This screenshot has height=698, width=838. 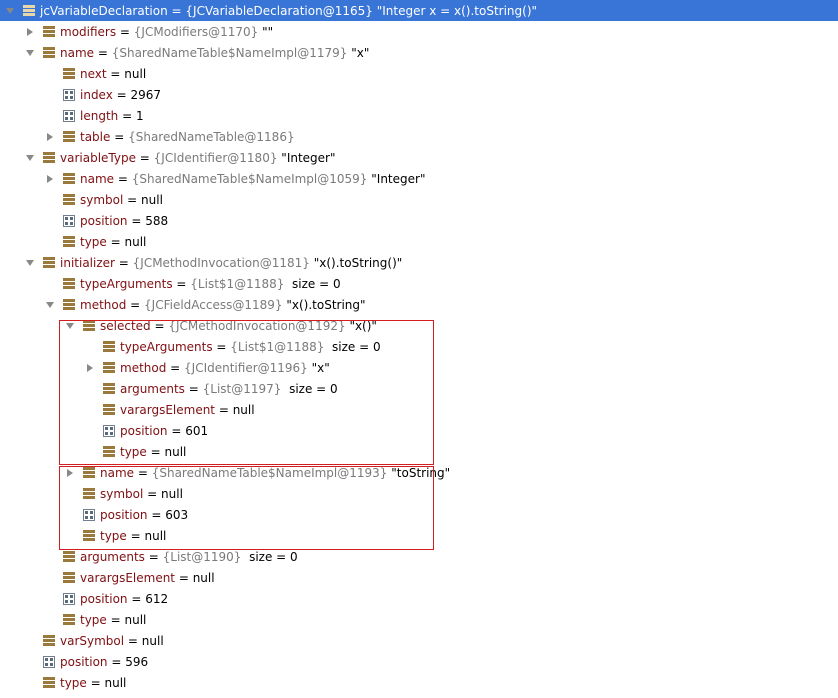 I want to click on highlight-box-name, so click(x=246, y=508).